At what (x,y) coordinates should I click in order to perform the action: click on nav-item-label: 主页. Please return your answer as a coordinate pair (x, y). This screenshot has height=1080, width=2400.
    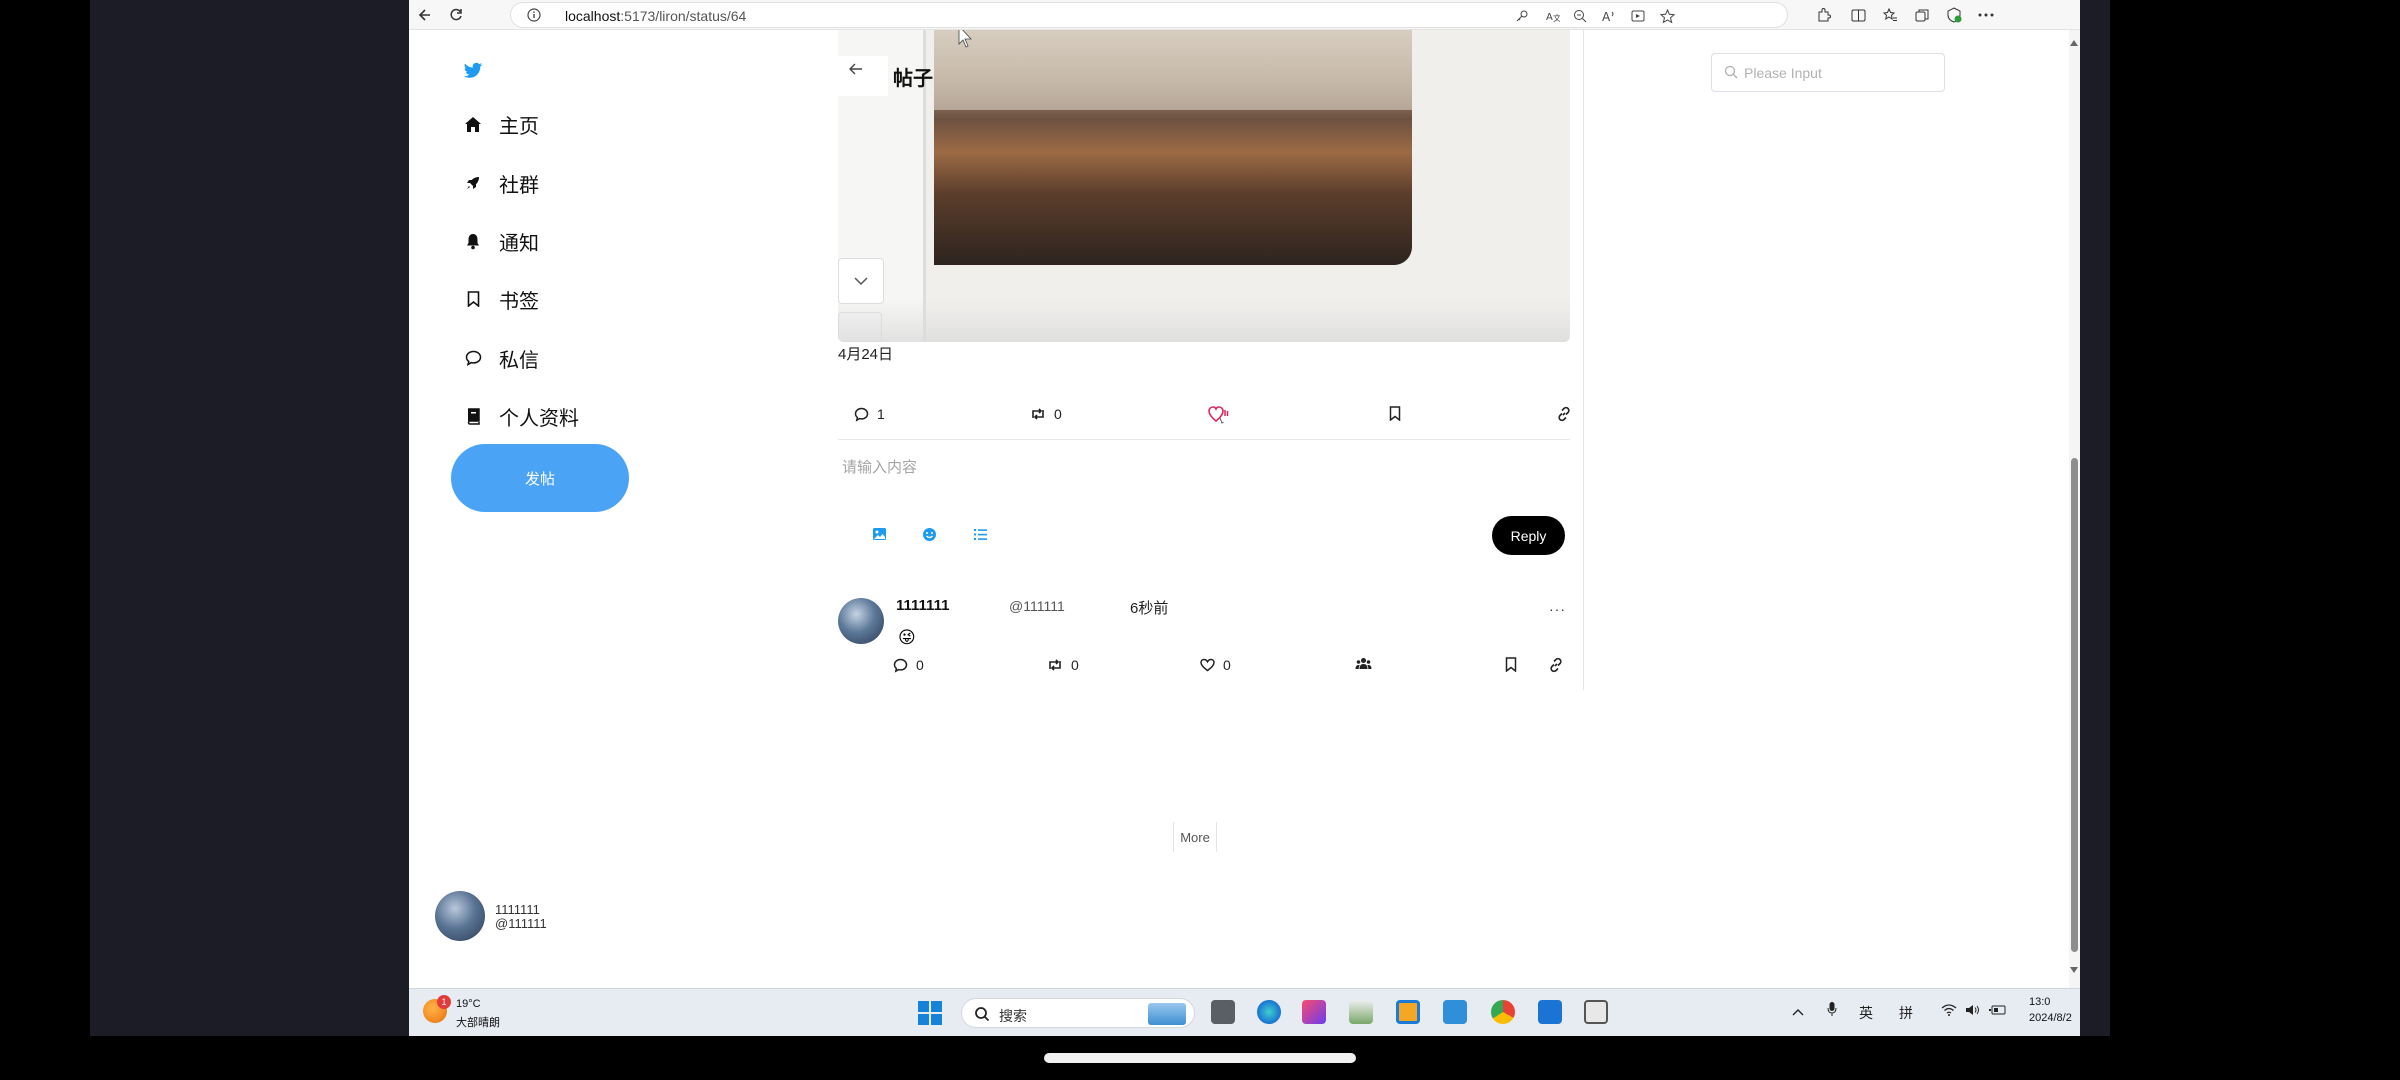
    Looking at the image, I should click on (519, 126).